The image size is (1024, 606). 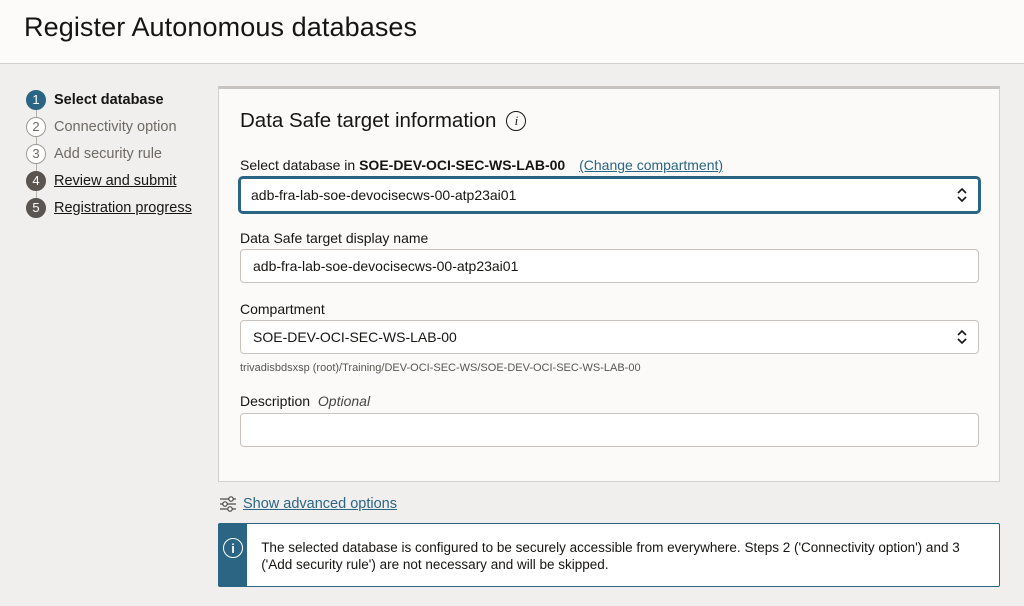 I want to click on banner-icon-strip: i, so click(x=233, y=555).